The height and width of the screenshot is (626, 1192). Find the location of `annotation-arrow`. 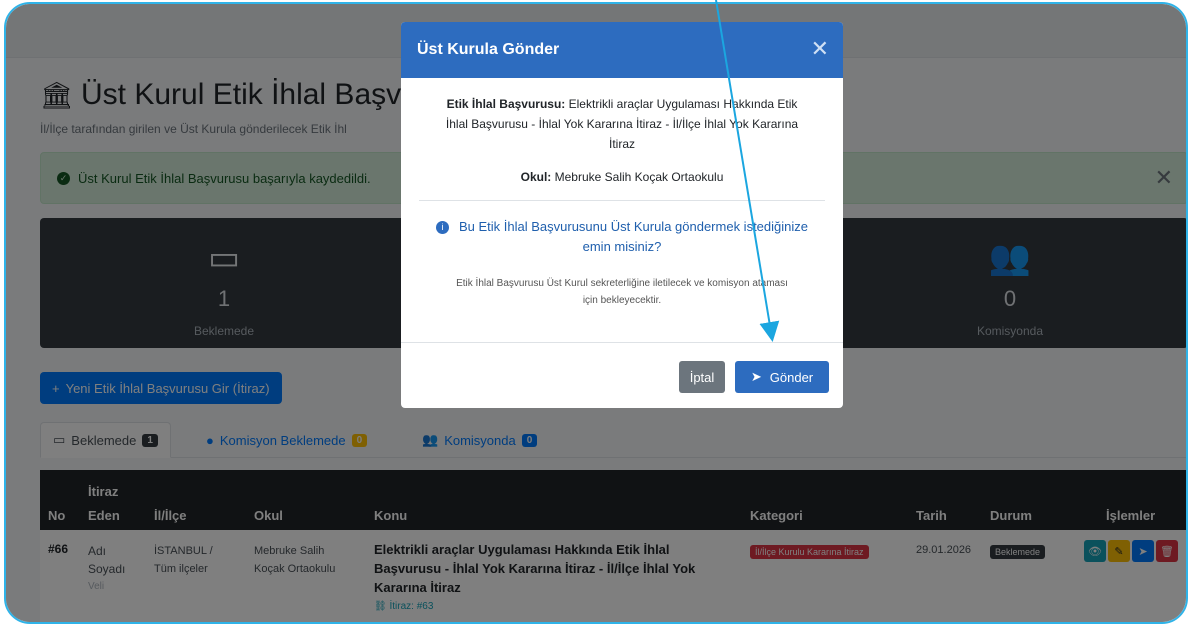

annotation-arrow is located at coordinates (747, 171).